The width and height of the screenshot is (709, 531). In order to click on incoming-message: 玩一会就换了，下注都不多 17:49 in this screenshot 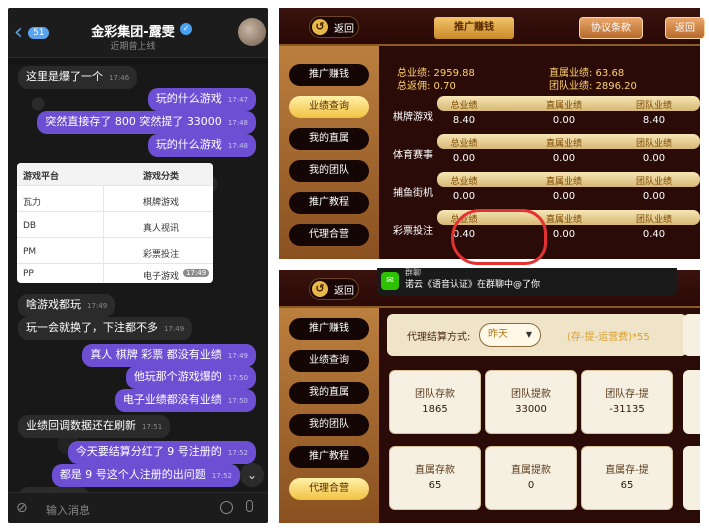, I will do `click(105, 328)`.